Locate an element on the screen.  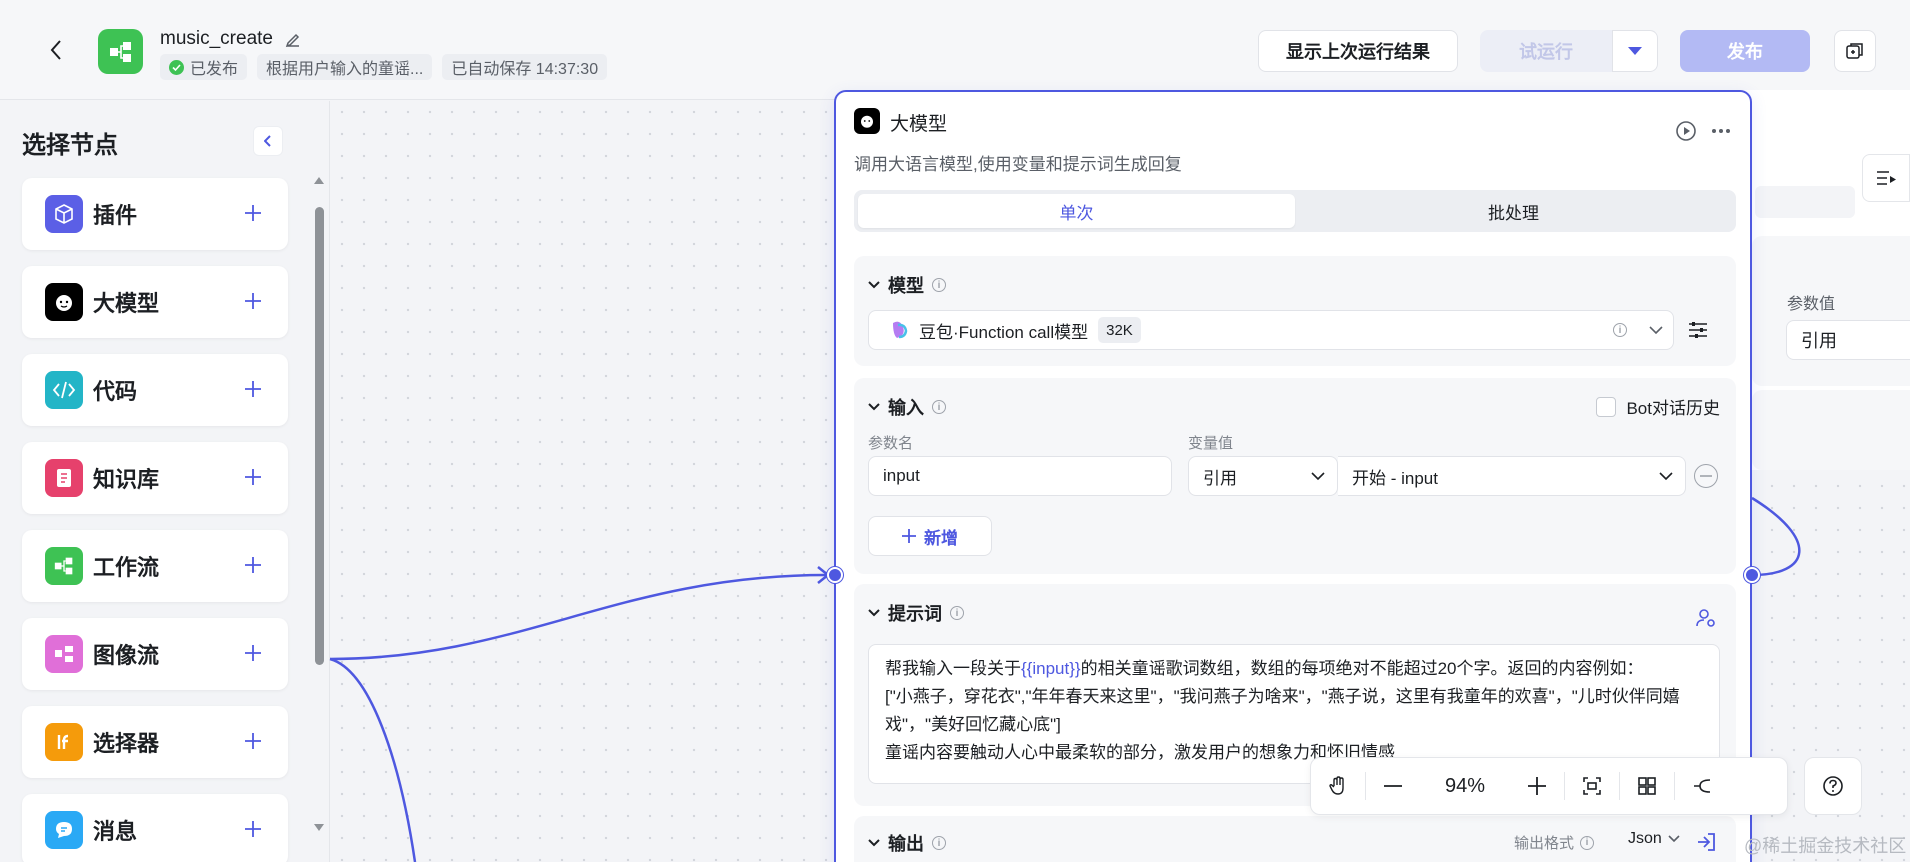
node-card-knowledge: 知识库 is located at coordinates (155, 478).